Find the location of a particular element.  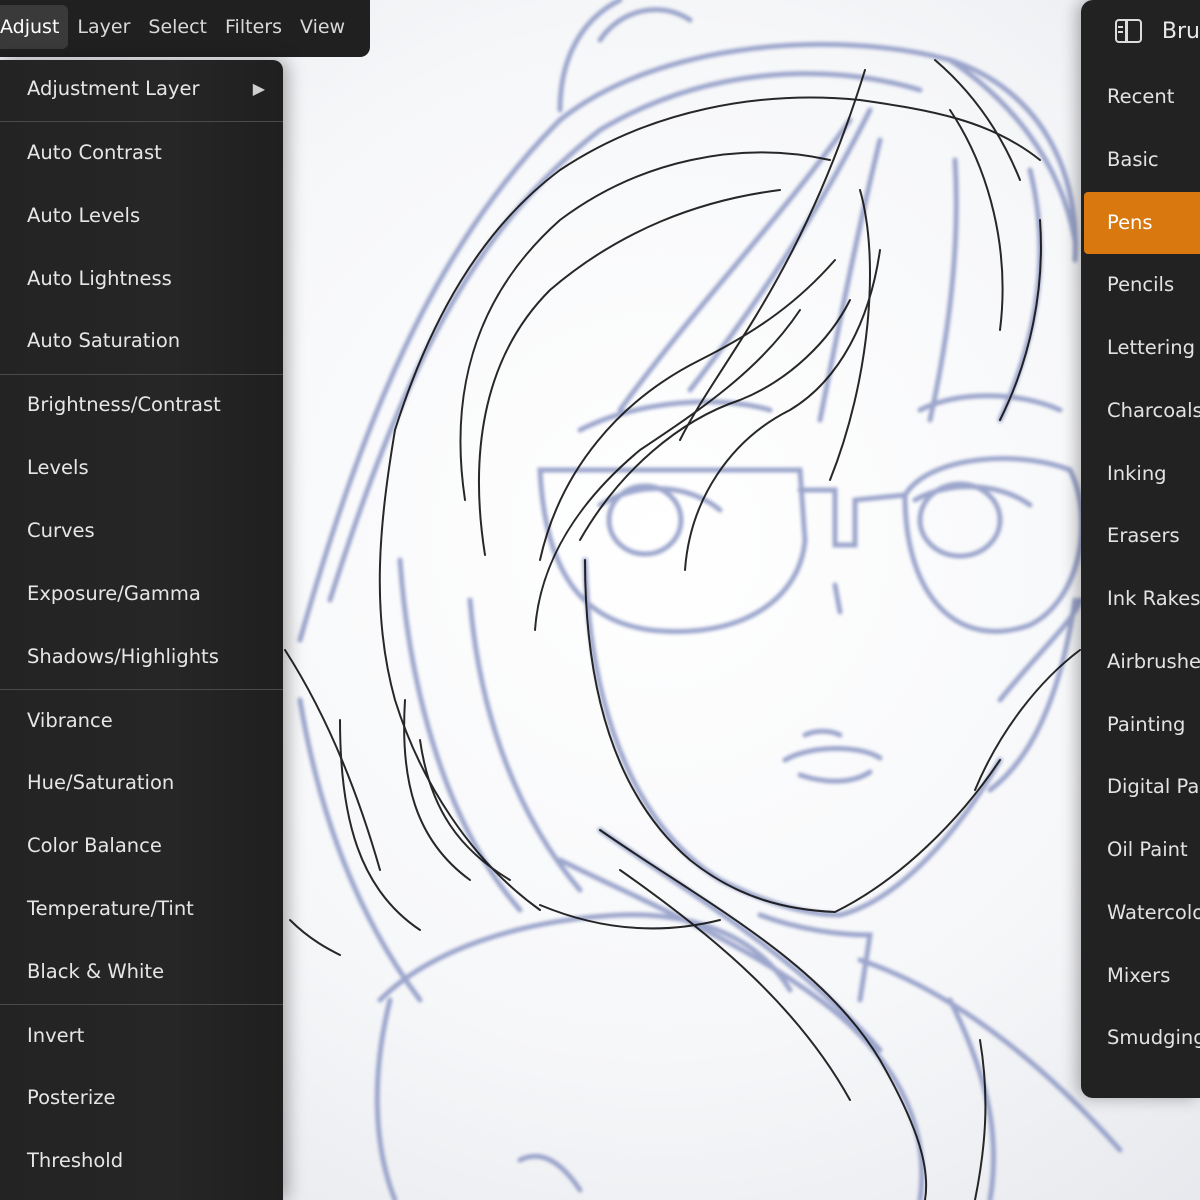

brush-panel-header: Bru is located at coordinates (1140, 31).